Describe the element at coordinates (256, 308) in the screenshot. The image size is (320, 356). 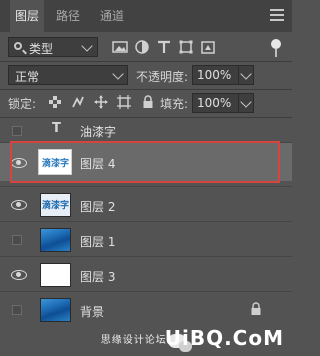
I see `lock-icon` at that location.